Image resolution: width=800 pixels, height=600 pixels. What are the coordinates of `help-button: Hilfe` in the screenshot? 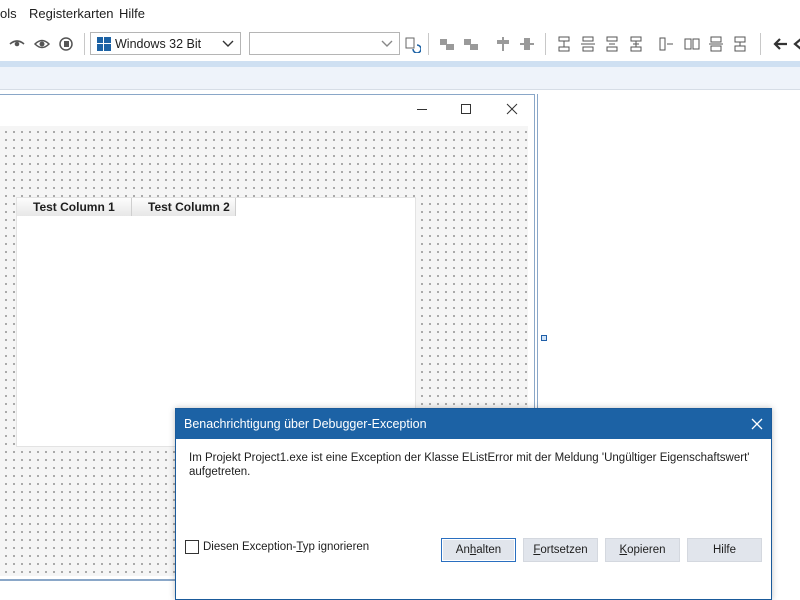 It's located at (724, 550).